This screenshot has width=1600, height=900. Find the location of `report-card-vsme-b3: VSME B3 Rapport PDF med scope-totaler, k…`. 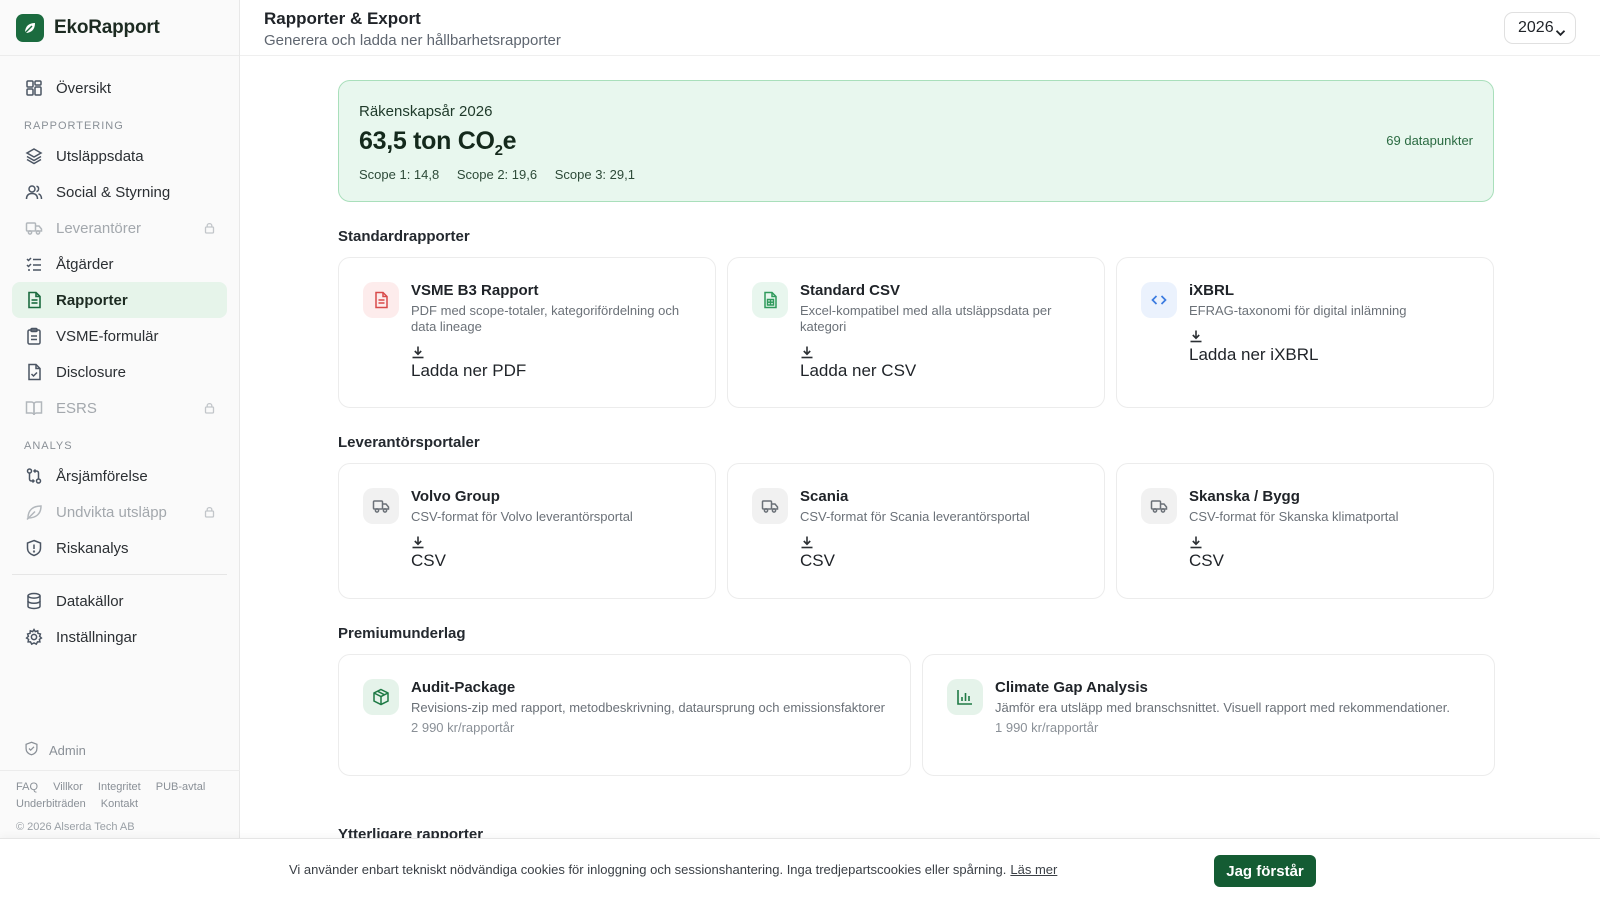

report-card-vsme-b3: VSME B3 Rapport PDF med scope-totaler, k… is located at coordinates (527, 332).